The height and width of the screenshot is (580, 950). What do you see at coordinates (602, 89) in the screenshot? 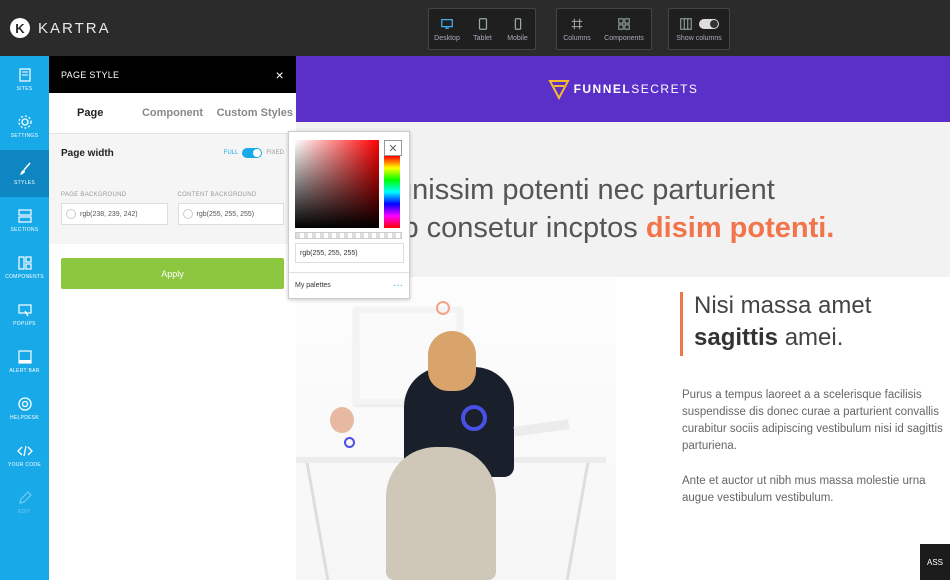
I see `brand-bold: FUNNEL` at bounding box center [602, 89].